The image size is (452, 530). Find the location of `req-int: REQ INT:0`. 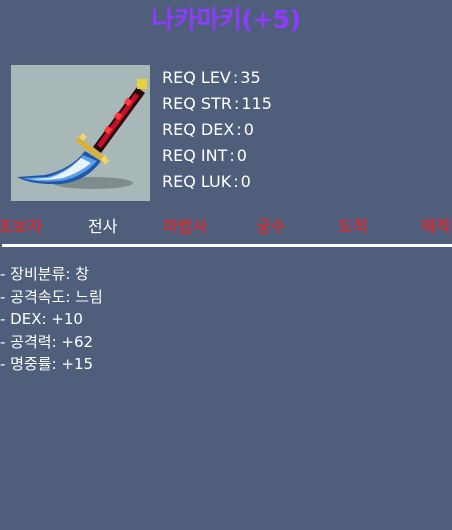

req-int: REQ INT:0 is located at coordinates (204, 155).